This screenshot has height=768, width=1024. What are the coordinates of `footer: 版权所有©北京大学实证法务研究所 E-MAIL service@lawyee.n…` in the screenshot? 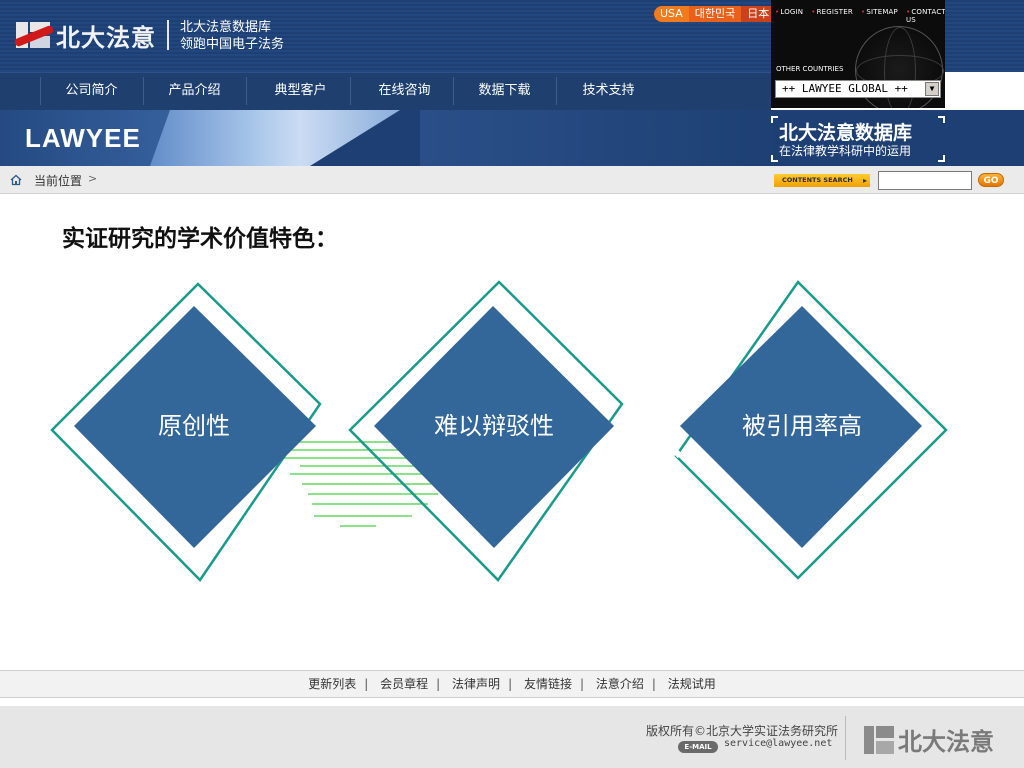 It's located at (512, 737).